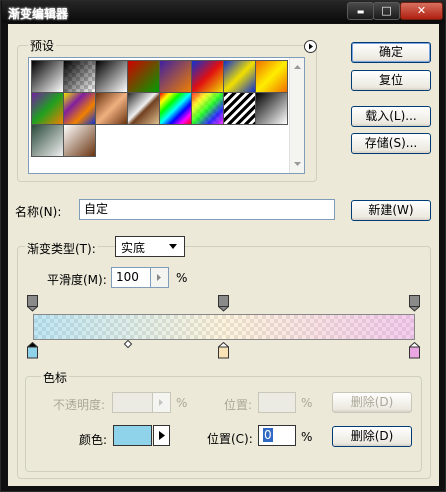 The width and height of the screenshot is (446, 492). What do you see at coordinates (239, 76) in the screenshot?
I see `preset-swatch-blue-yellow-blue` at bounding box center [239, 76].